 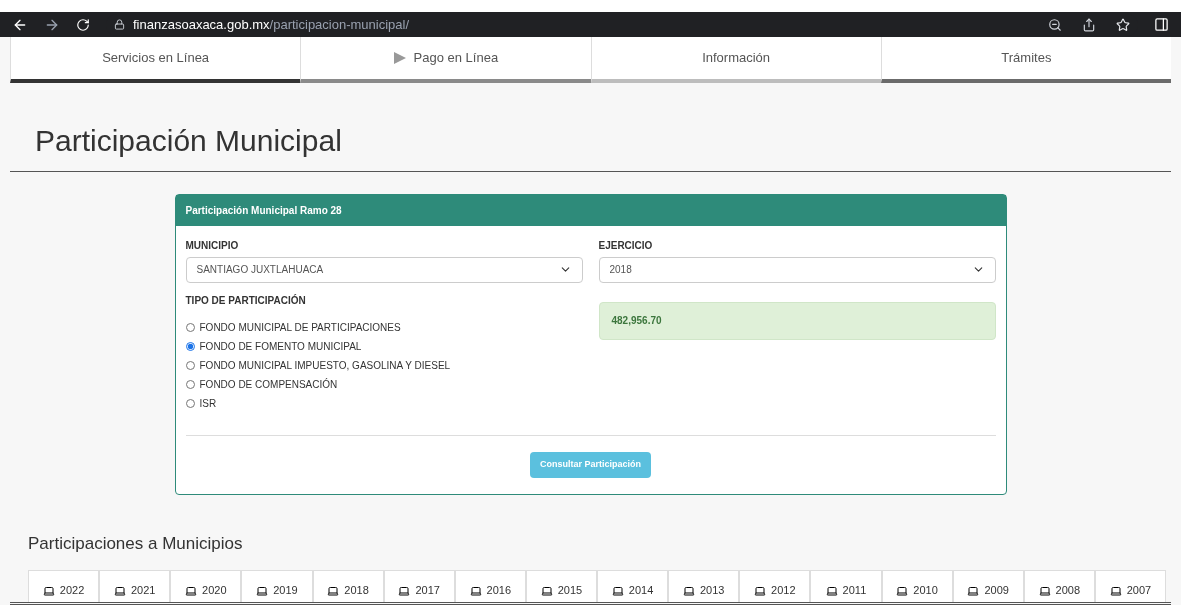 What do you see at coordinates (206, 586) in the screenshot?
I see `year-tab: 2020` at bounding box center [206, 586].